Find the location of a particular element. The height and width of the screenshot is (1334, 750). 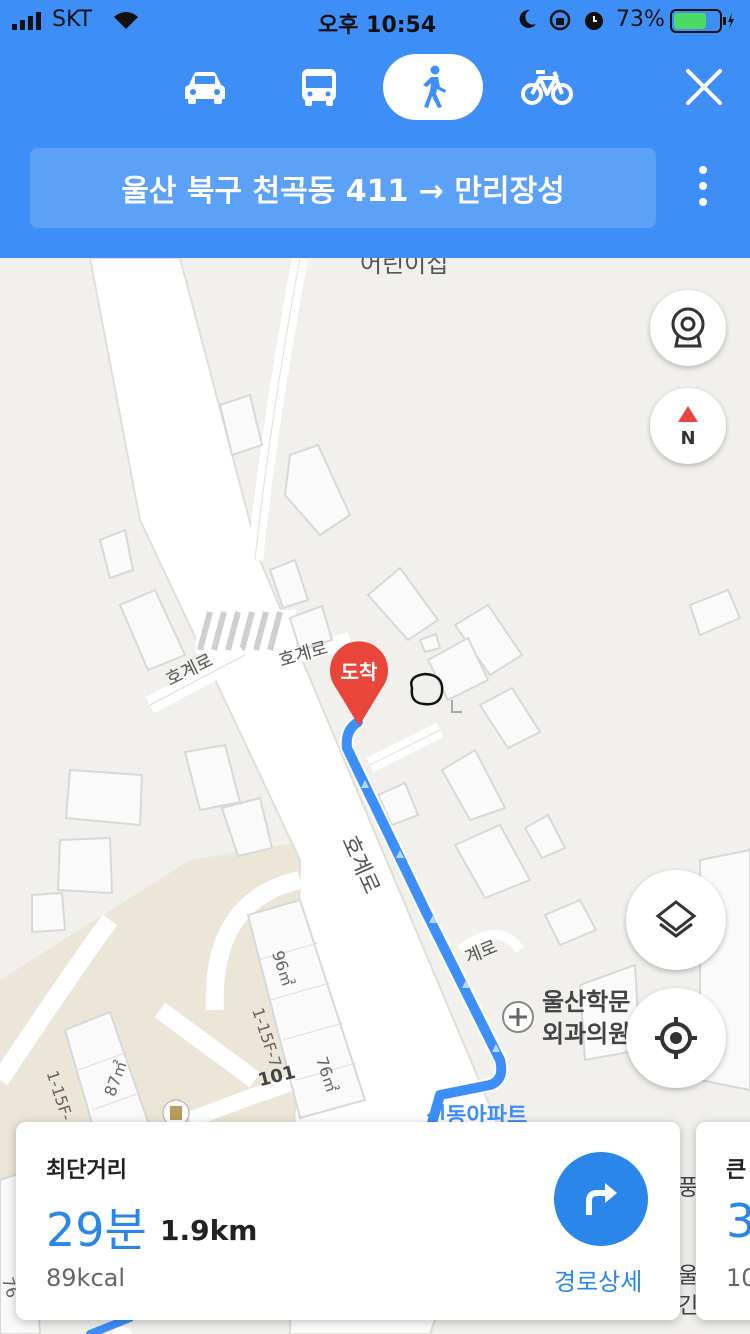

battery-percent: 73% is located at coordinates (640, 19).